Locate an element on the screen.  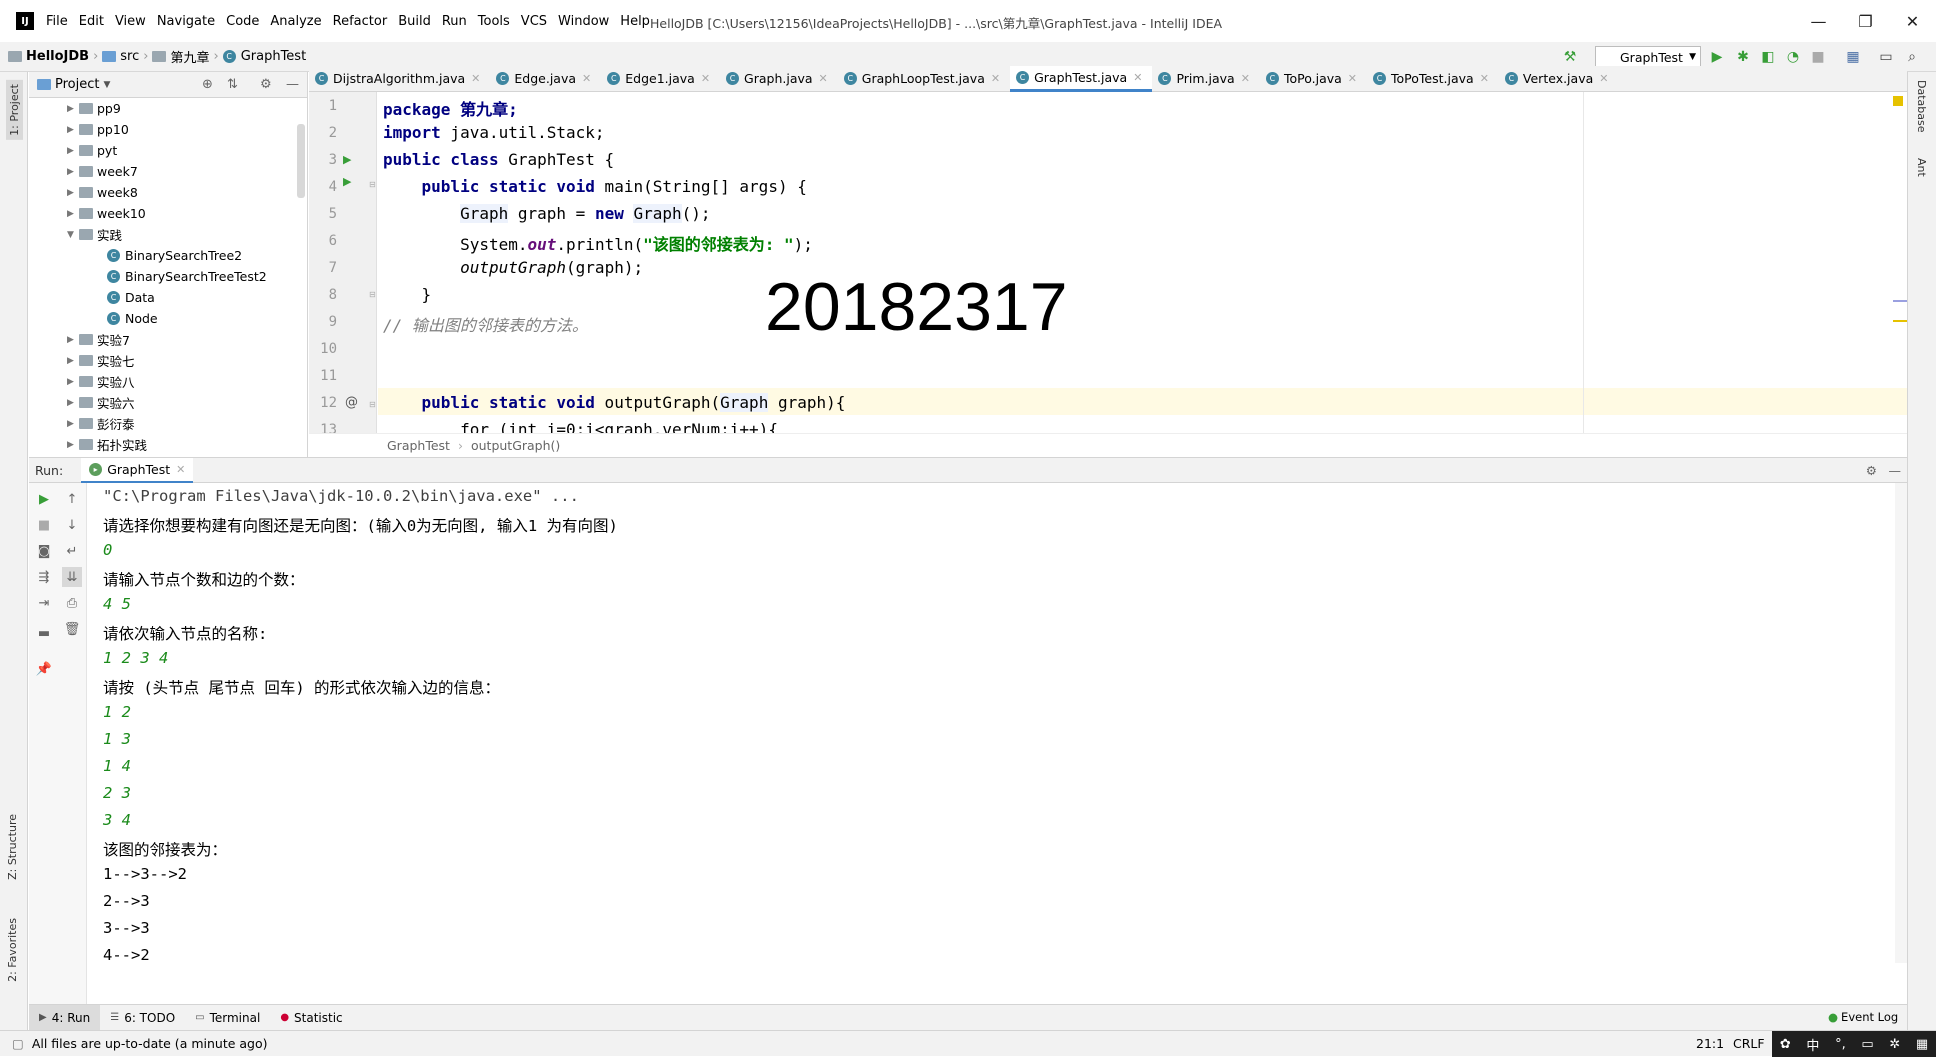
editor-tab-vertex: C Vertex.java ✕ is located at coordinates (1559, 79).